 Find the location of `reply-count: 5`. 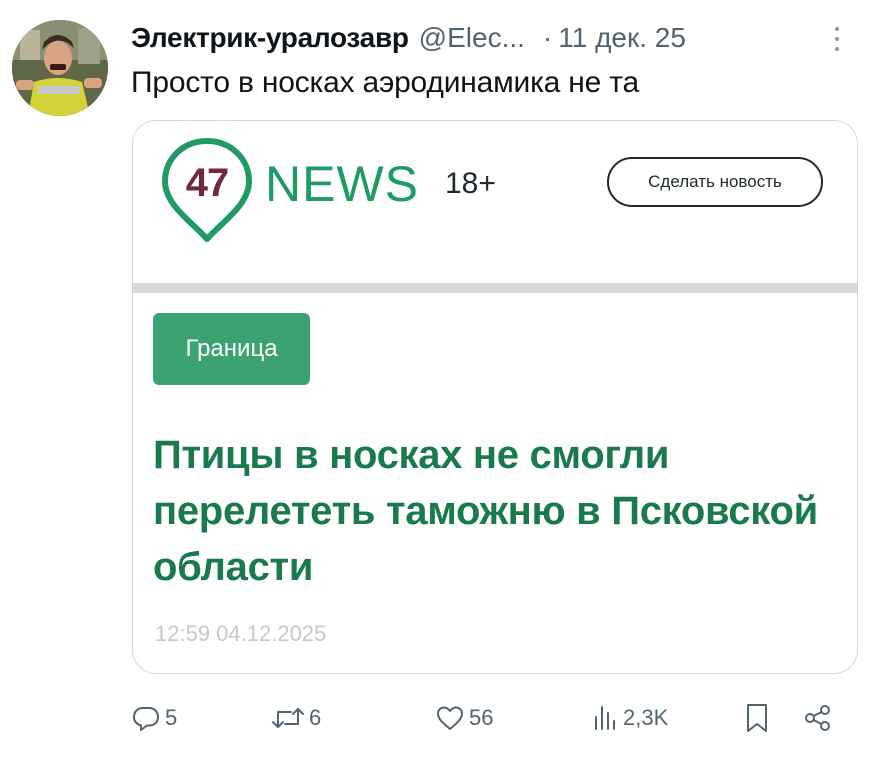

reply-count: 5 is located at coordinates (171, 717).